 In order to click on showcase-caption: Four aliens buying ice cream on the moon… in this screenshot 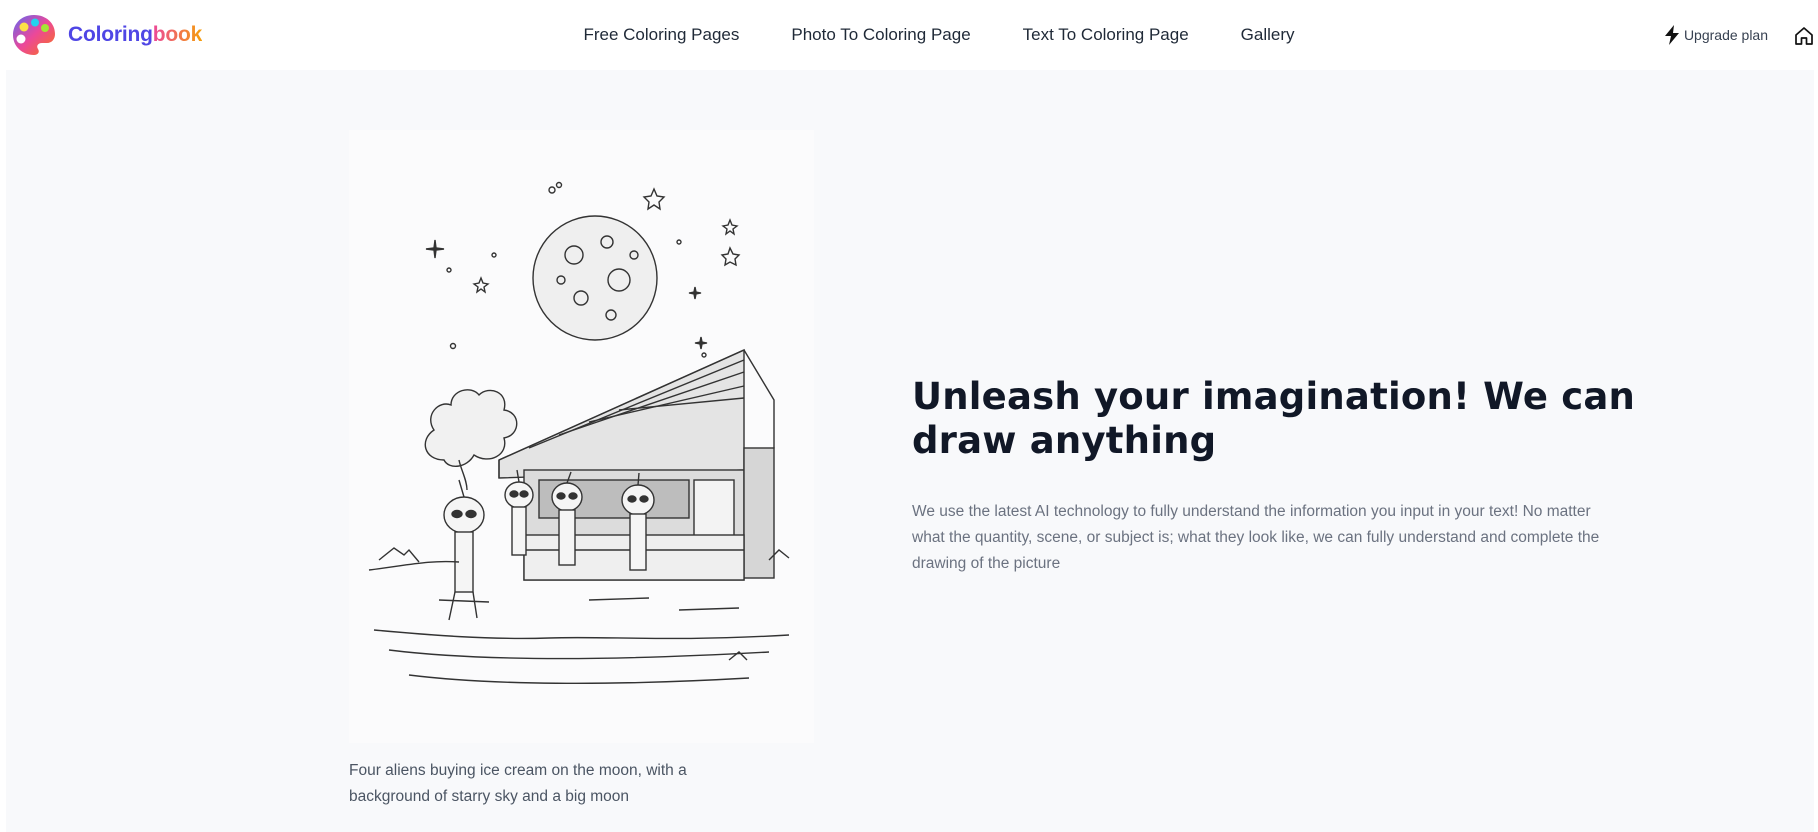, I will do `click(518, 783)`.